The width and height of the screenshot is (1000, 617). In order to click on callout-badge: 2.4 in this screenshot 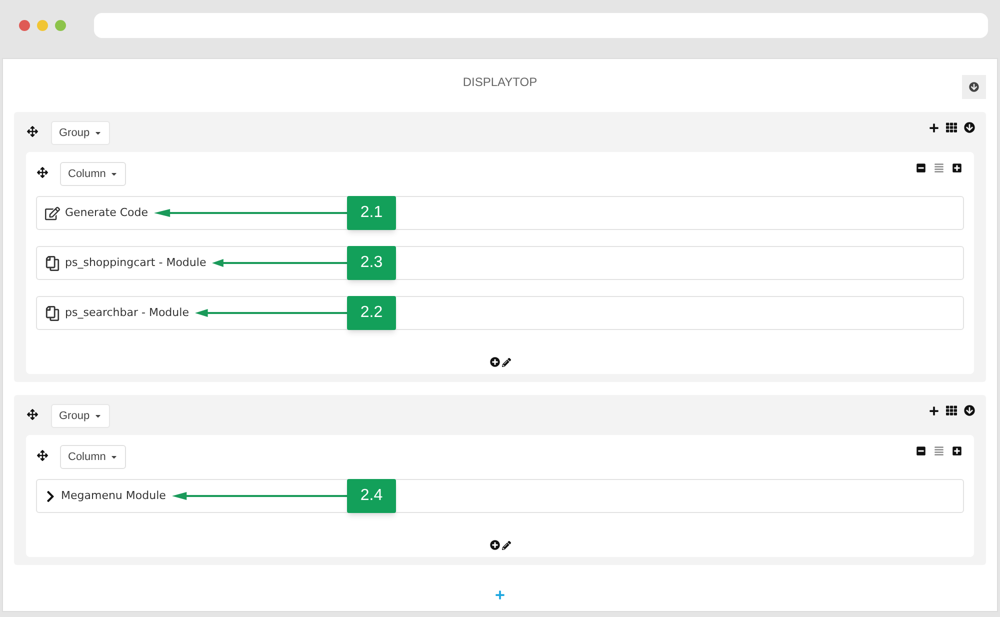, I will do `click(371, 496)`.